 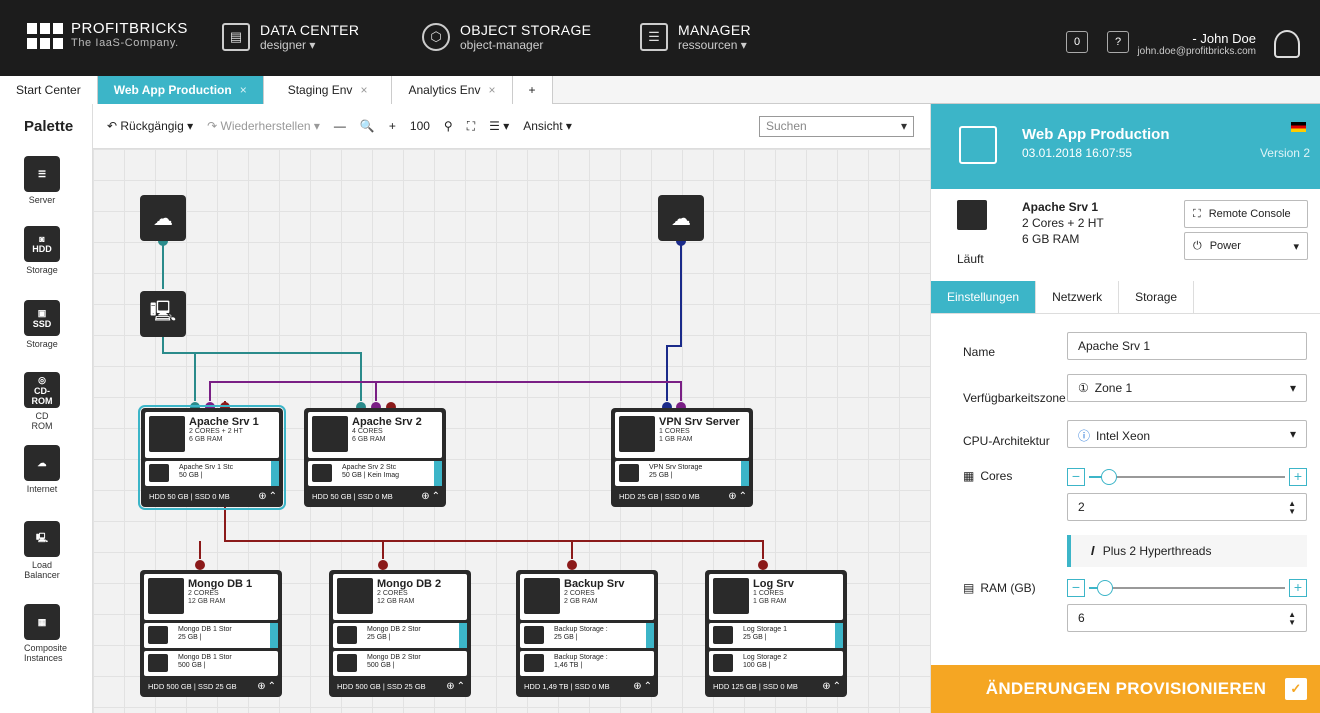 What do you see at coordinates (1298, 588) in the screenshot?
I see `ram-increment-button: +` at bounding box center [1298, 588].